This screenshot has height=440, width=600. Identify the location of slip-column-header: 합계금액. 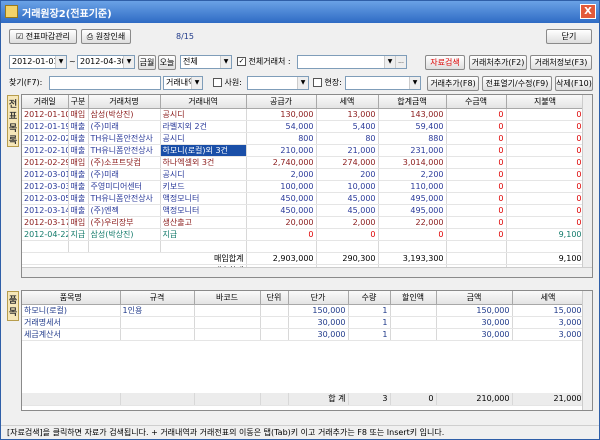
(412, 102).